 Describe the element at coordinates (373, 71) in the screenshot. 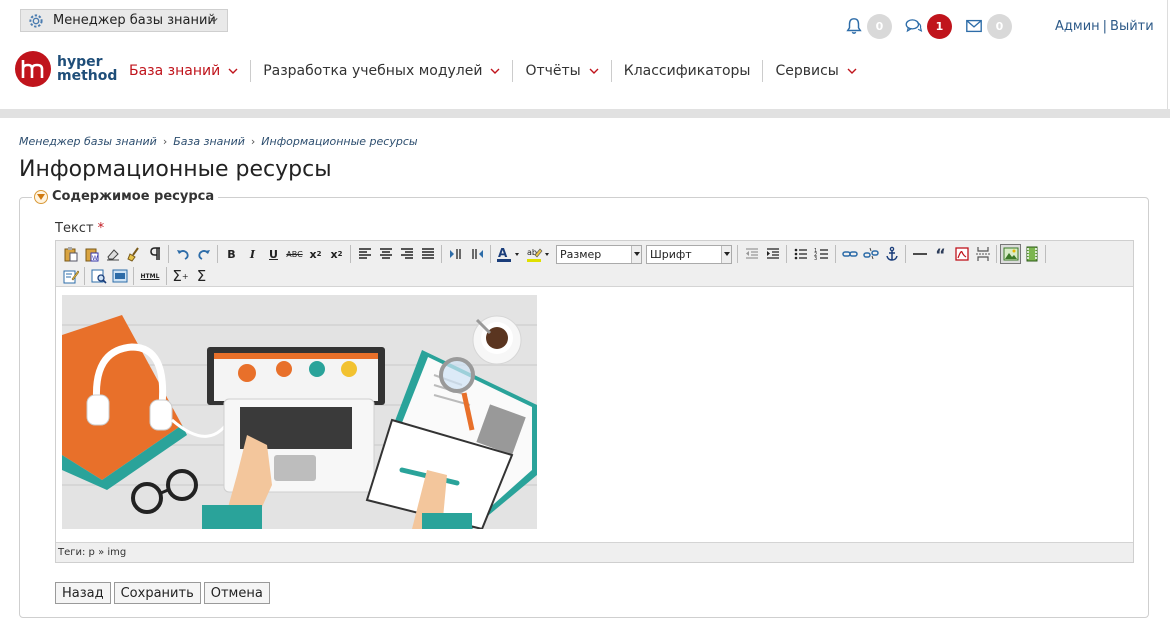

I see `nav-item-label: Разработка учебных модулей` at that location.